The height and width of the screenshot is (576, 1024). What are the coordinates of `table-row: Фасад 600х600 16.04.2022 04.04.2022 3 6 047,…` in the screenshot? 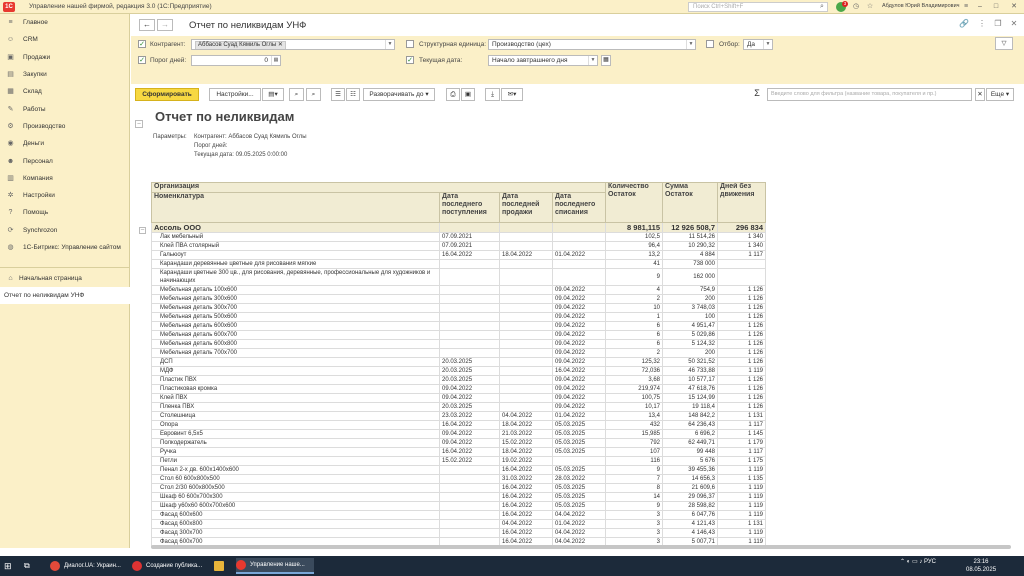 It's located at (581, 515).